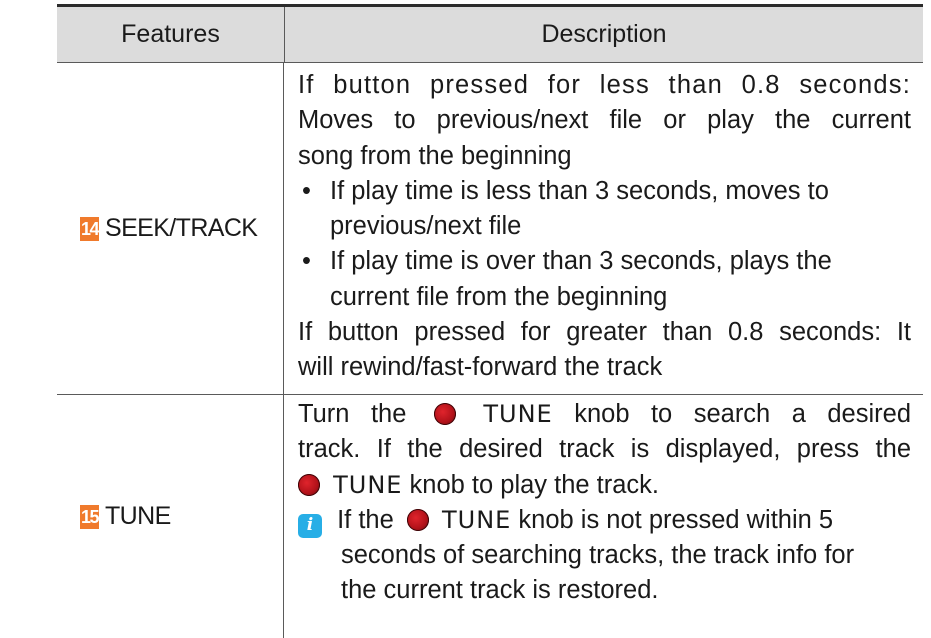  Describe the element at coordinates (90, 516) in the screenshot. I see `item-number-badge: 15` at that location.